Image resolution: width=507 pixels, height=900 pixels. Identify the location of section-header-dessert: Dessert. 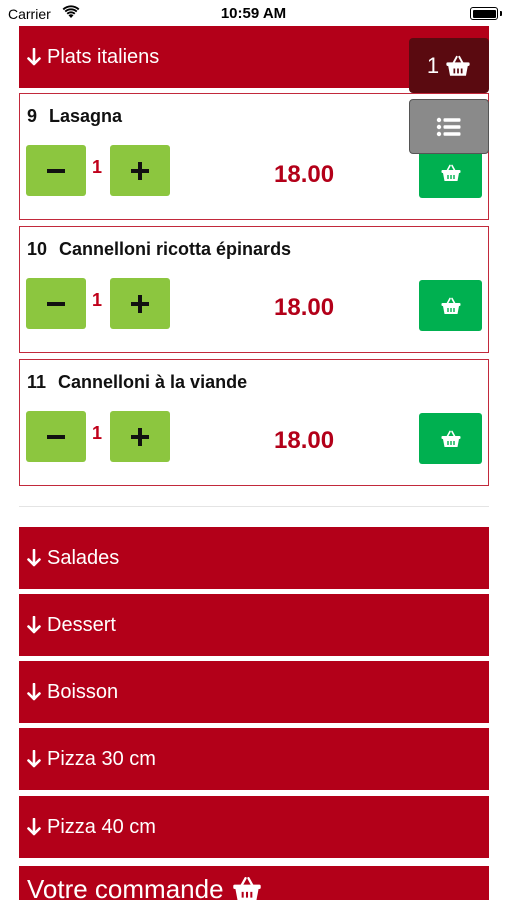
(254, 625).